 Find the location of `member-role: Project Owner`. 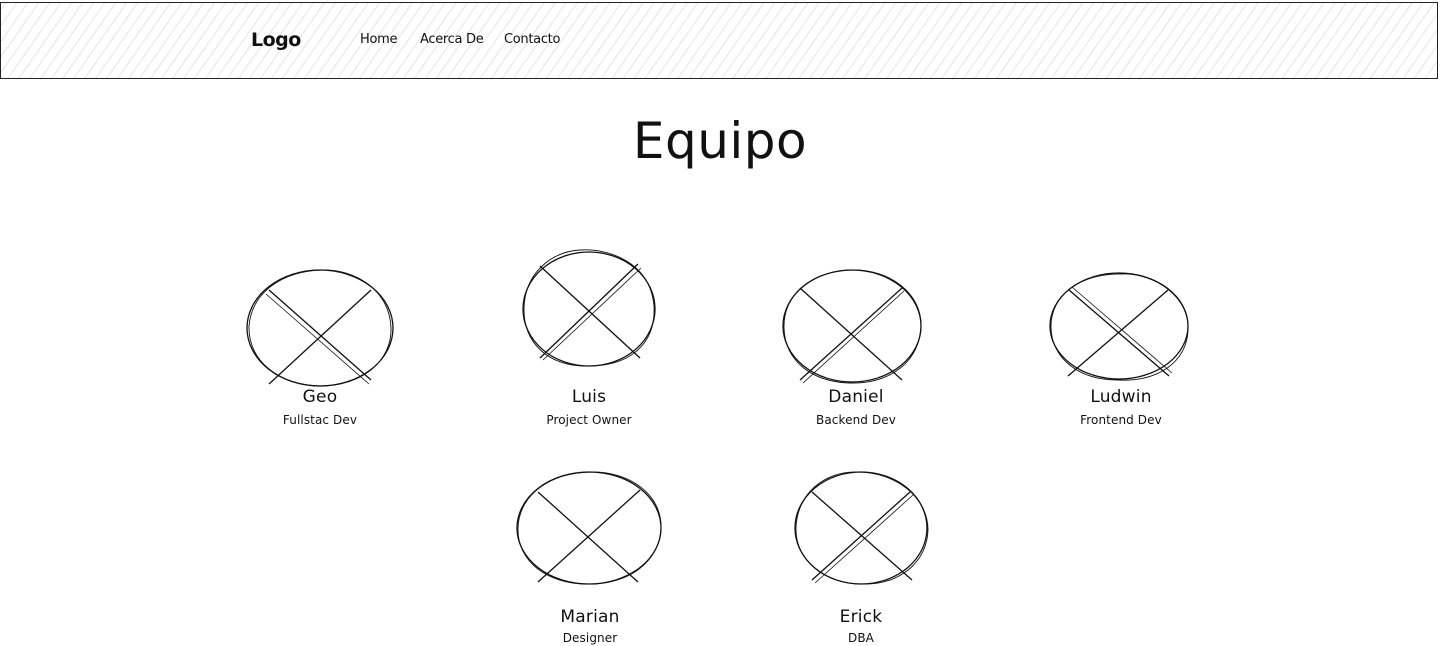

member-role: Project Owner is located at coordinates (589, 420).